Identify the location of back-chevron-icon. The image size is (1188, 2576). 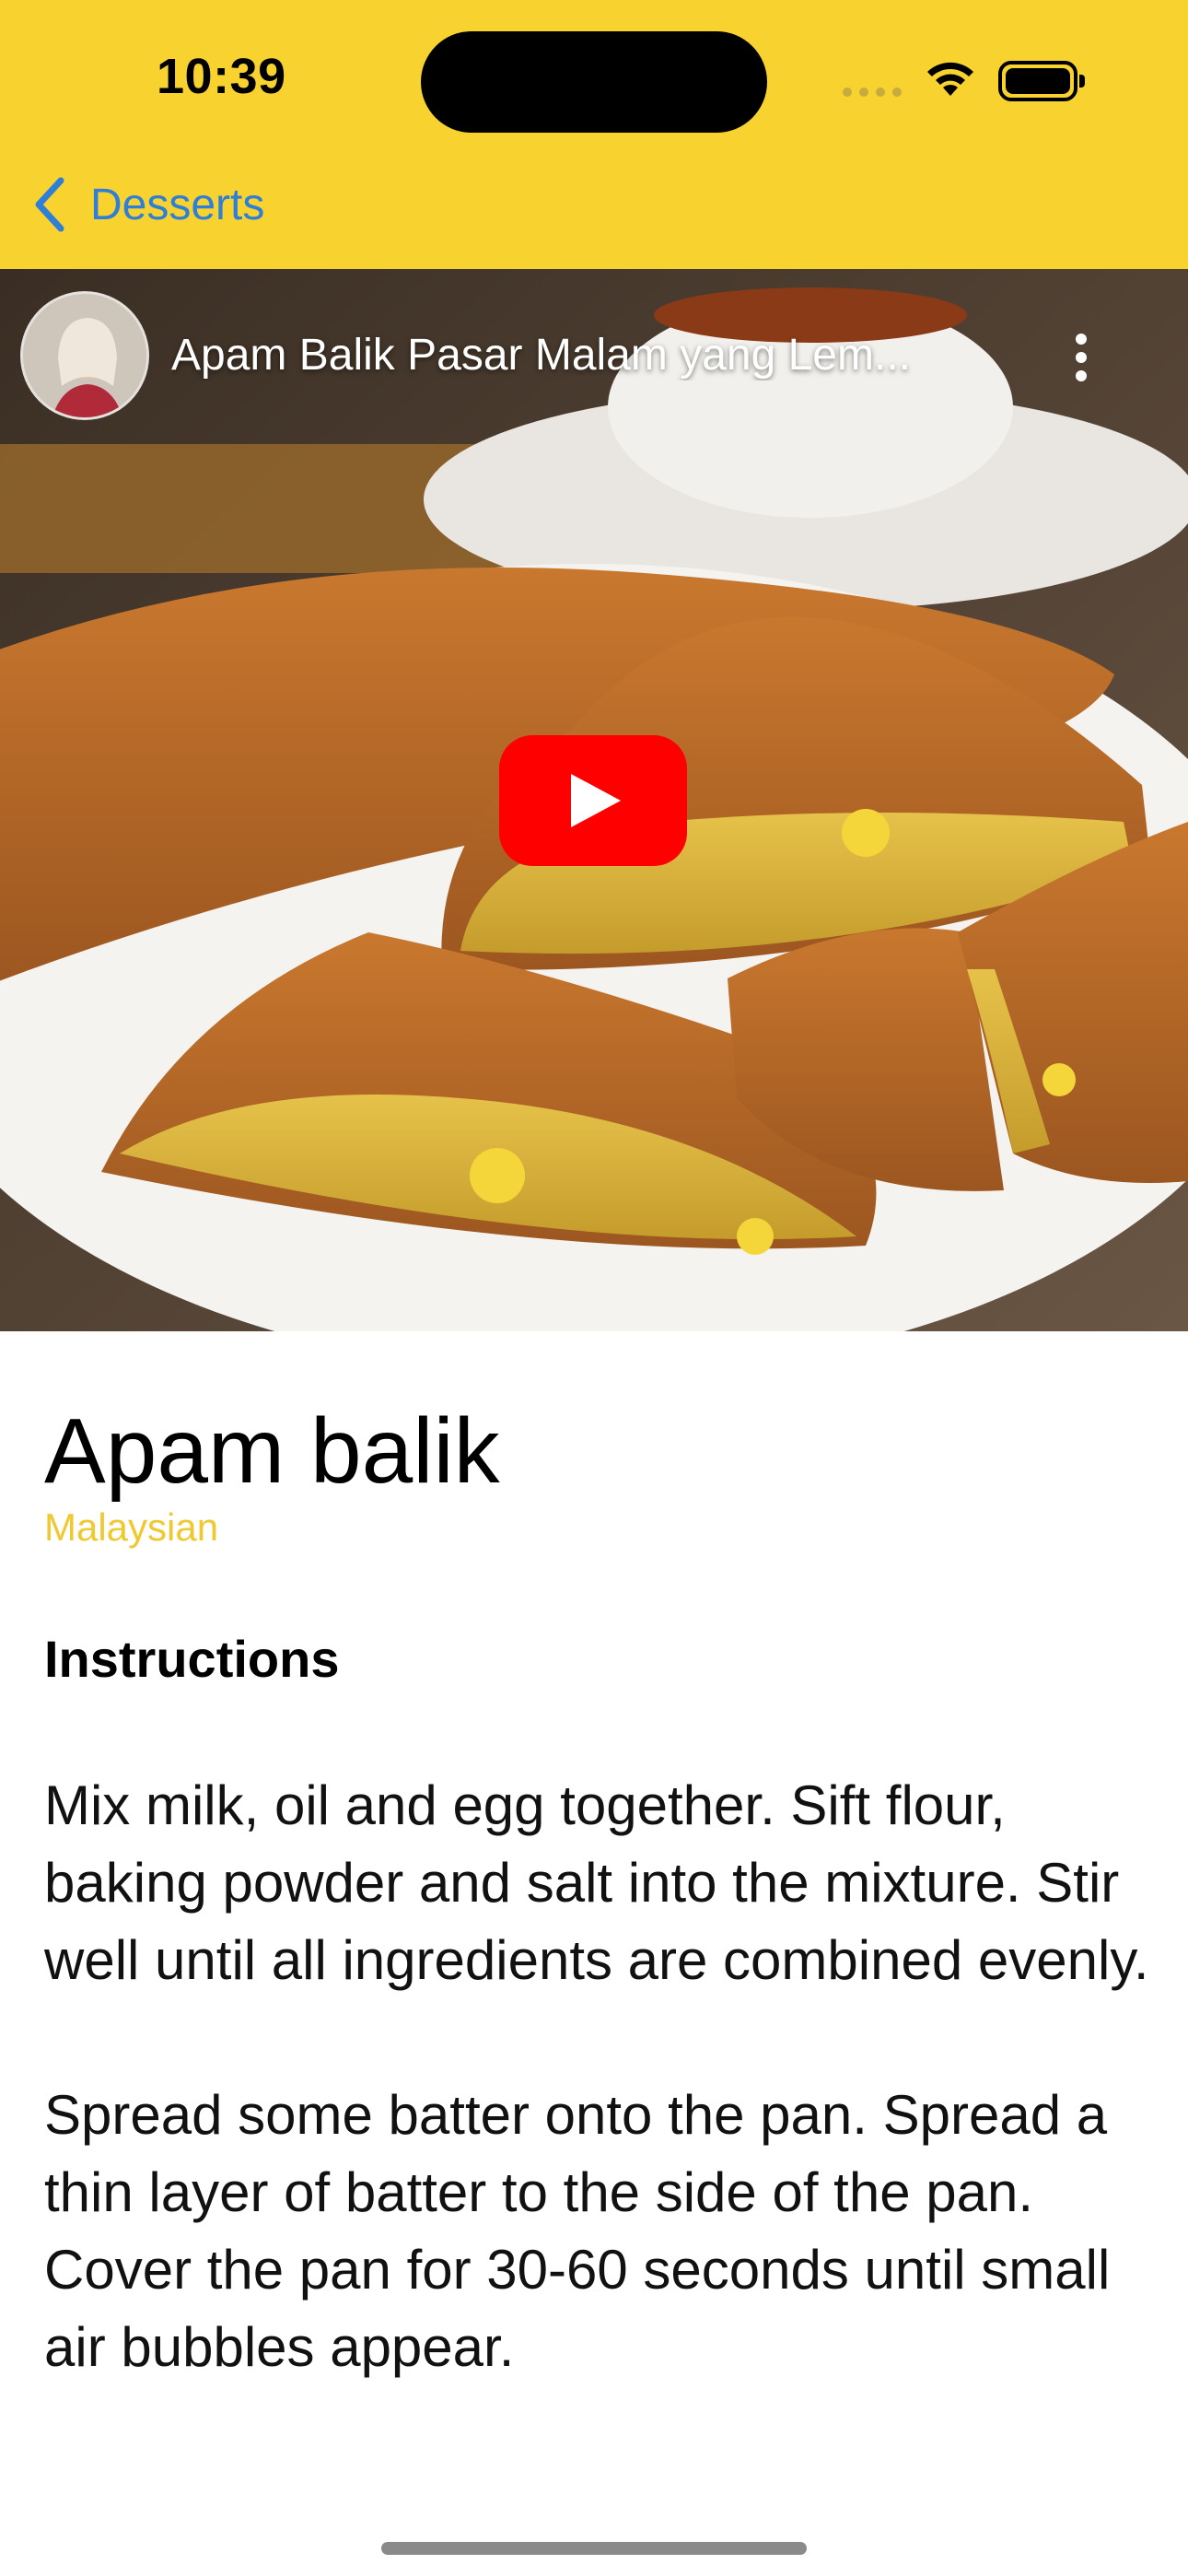
(49, 204).